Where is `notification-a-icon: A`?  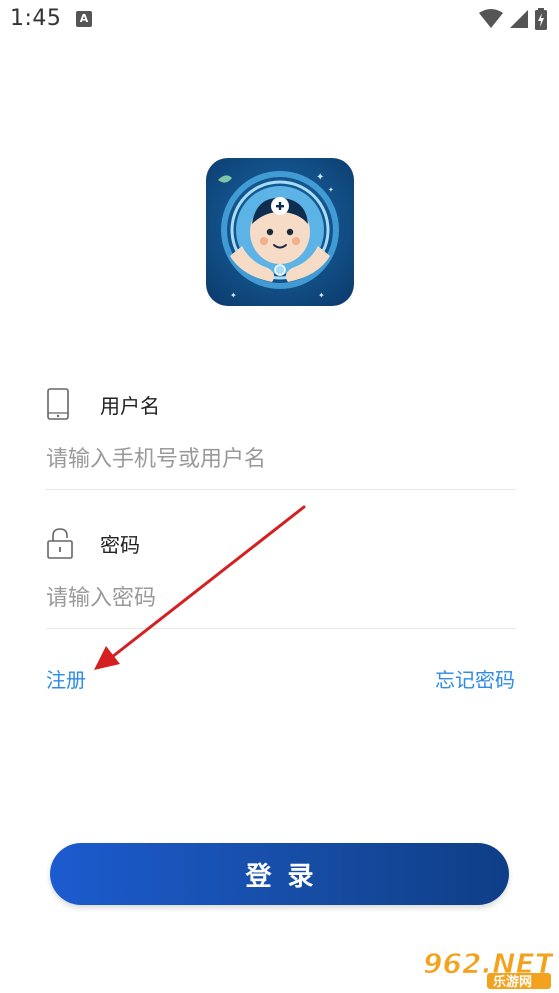 notification-a-icon: A is located at coordinates (84, 19).